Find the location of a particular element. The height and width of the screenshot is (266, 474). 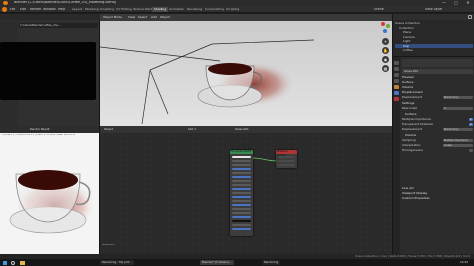

gizmo-x-icon is located at coordinates (383, 24).